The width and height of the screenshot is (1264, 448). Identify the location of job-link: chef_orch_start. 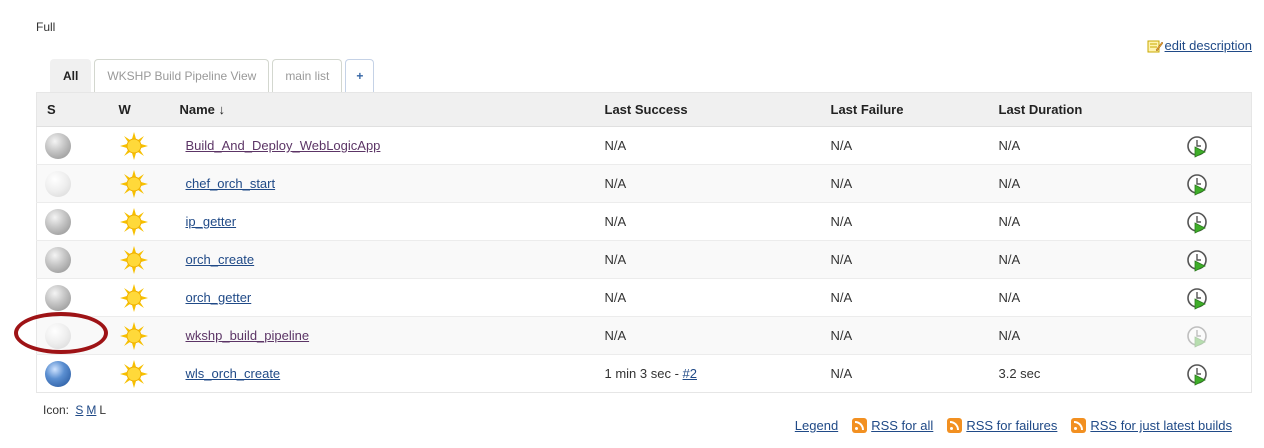
(231, 183).